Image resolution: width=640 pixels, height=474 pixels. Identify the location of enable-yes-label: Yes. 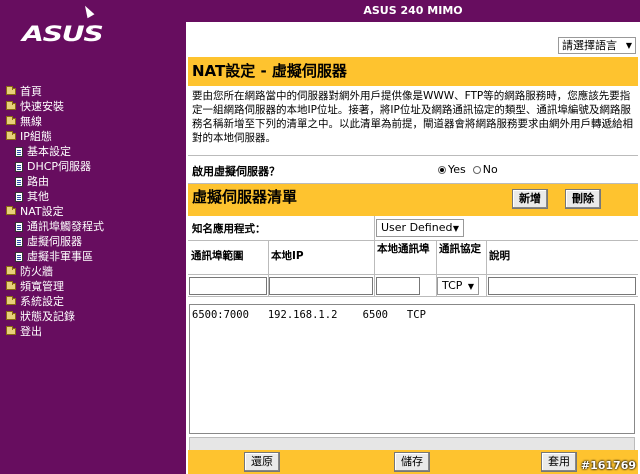
(457, 169).